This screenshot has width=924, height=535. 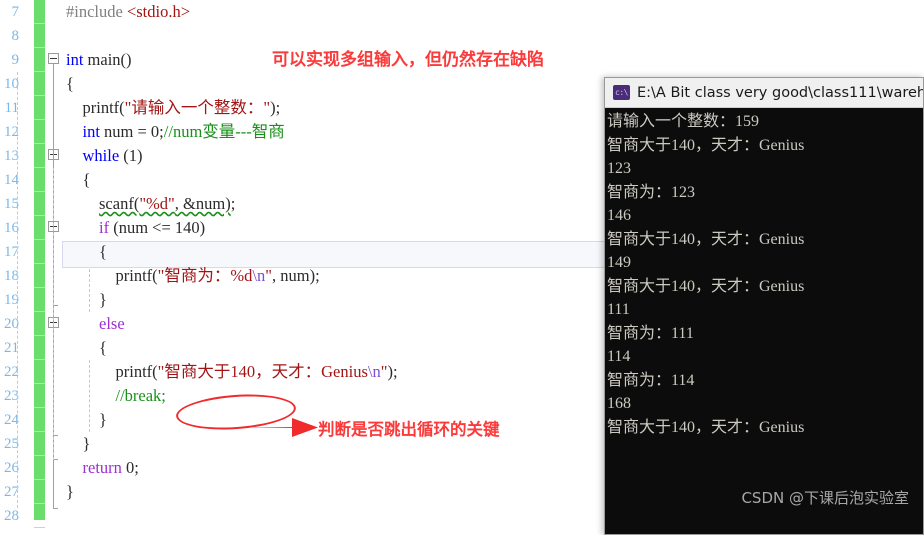 I want to click on code-line-18: printf("智商为：%d\n", num);, so click(x=193, y=275).